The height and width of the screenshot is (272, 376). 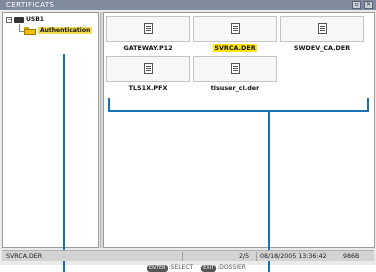 I want to click on selected-file-label: SVRCA.DER, so click(x=235, y=48).